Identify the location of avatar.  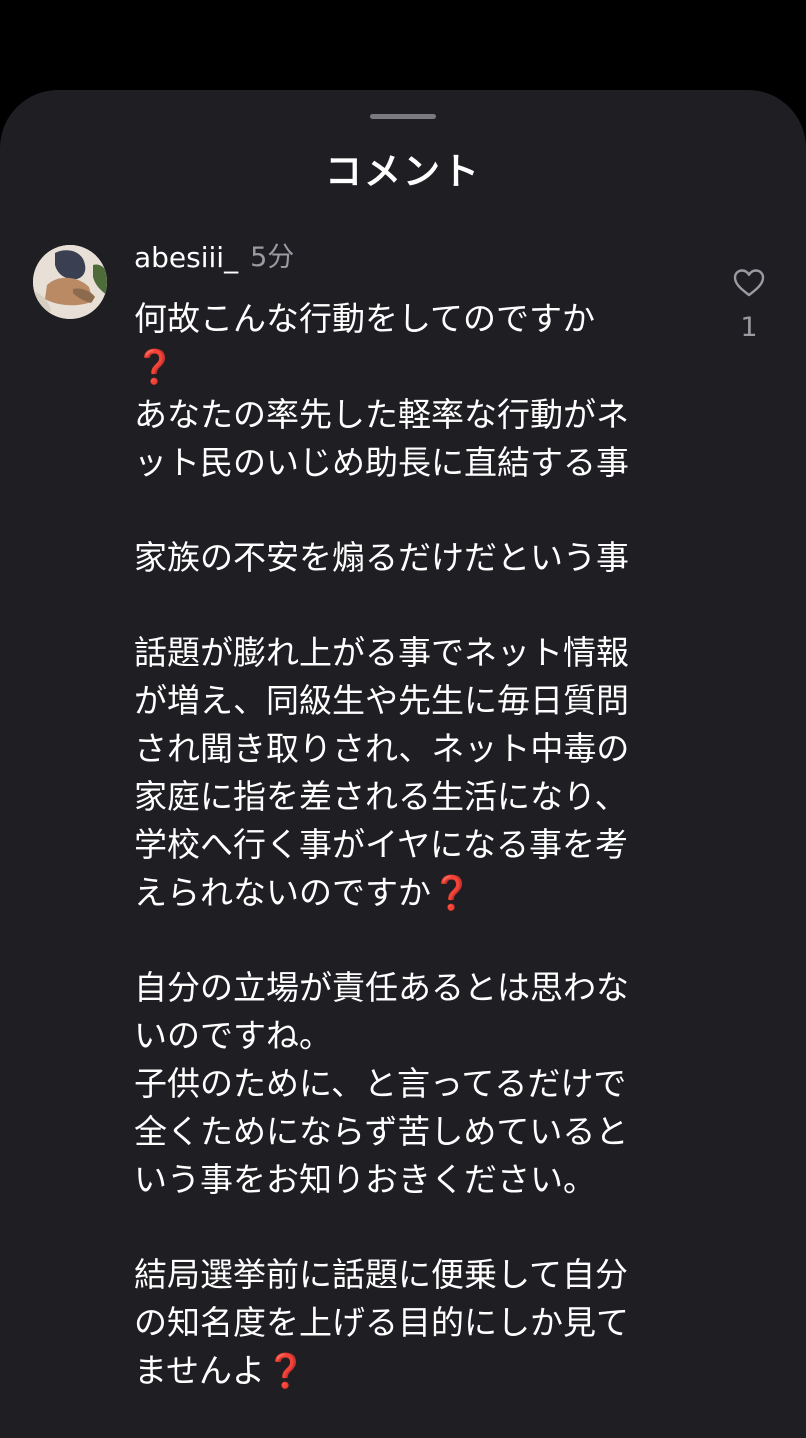
(70, 282).